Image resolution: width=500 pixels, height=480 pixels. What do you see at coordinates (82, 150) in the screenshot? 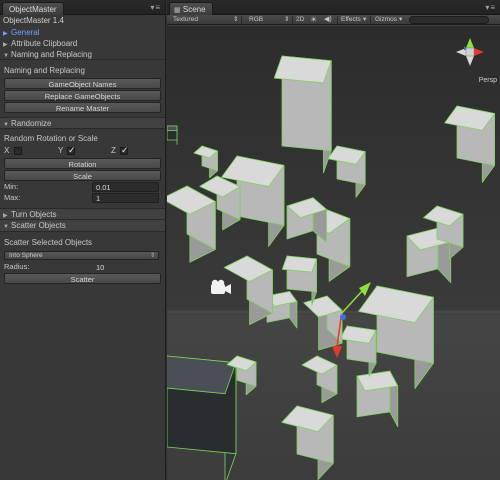
I see `axis-checkbox-row: X Y Z` at bounding box center [82, 150].